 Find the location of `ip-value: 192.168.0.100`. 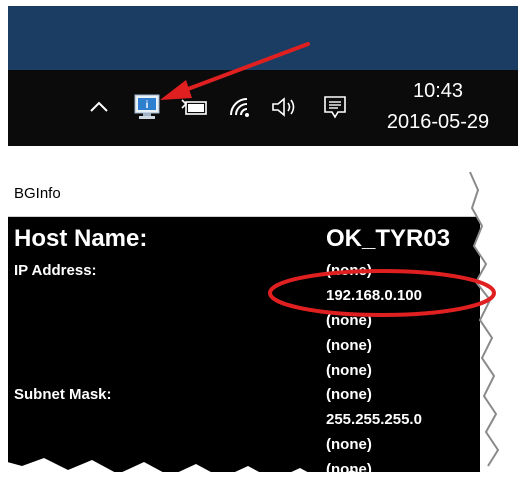

ip-value: 192.168.0.100 is located at coordinates (374, 295).